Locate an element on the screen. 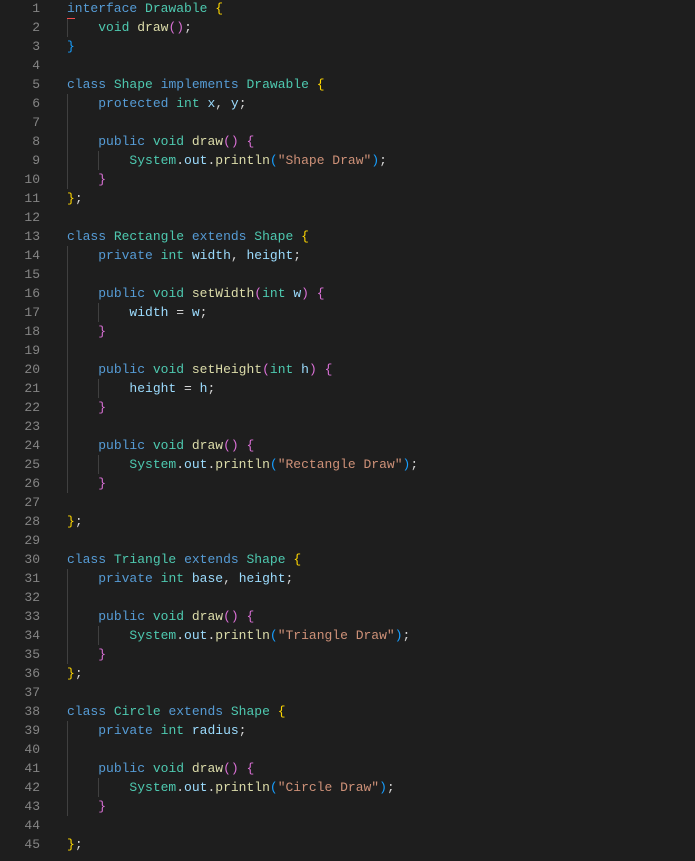 Image resolution: width=695 pixels, height=861 pixels. code-line: 24 public void draw() { is located at coordinates (347, 445).